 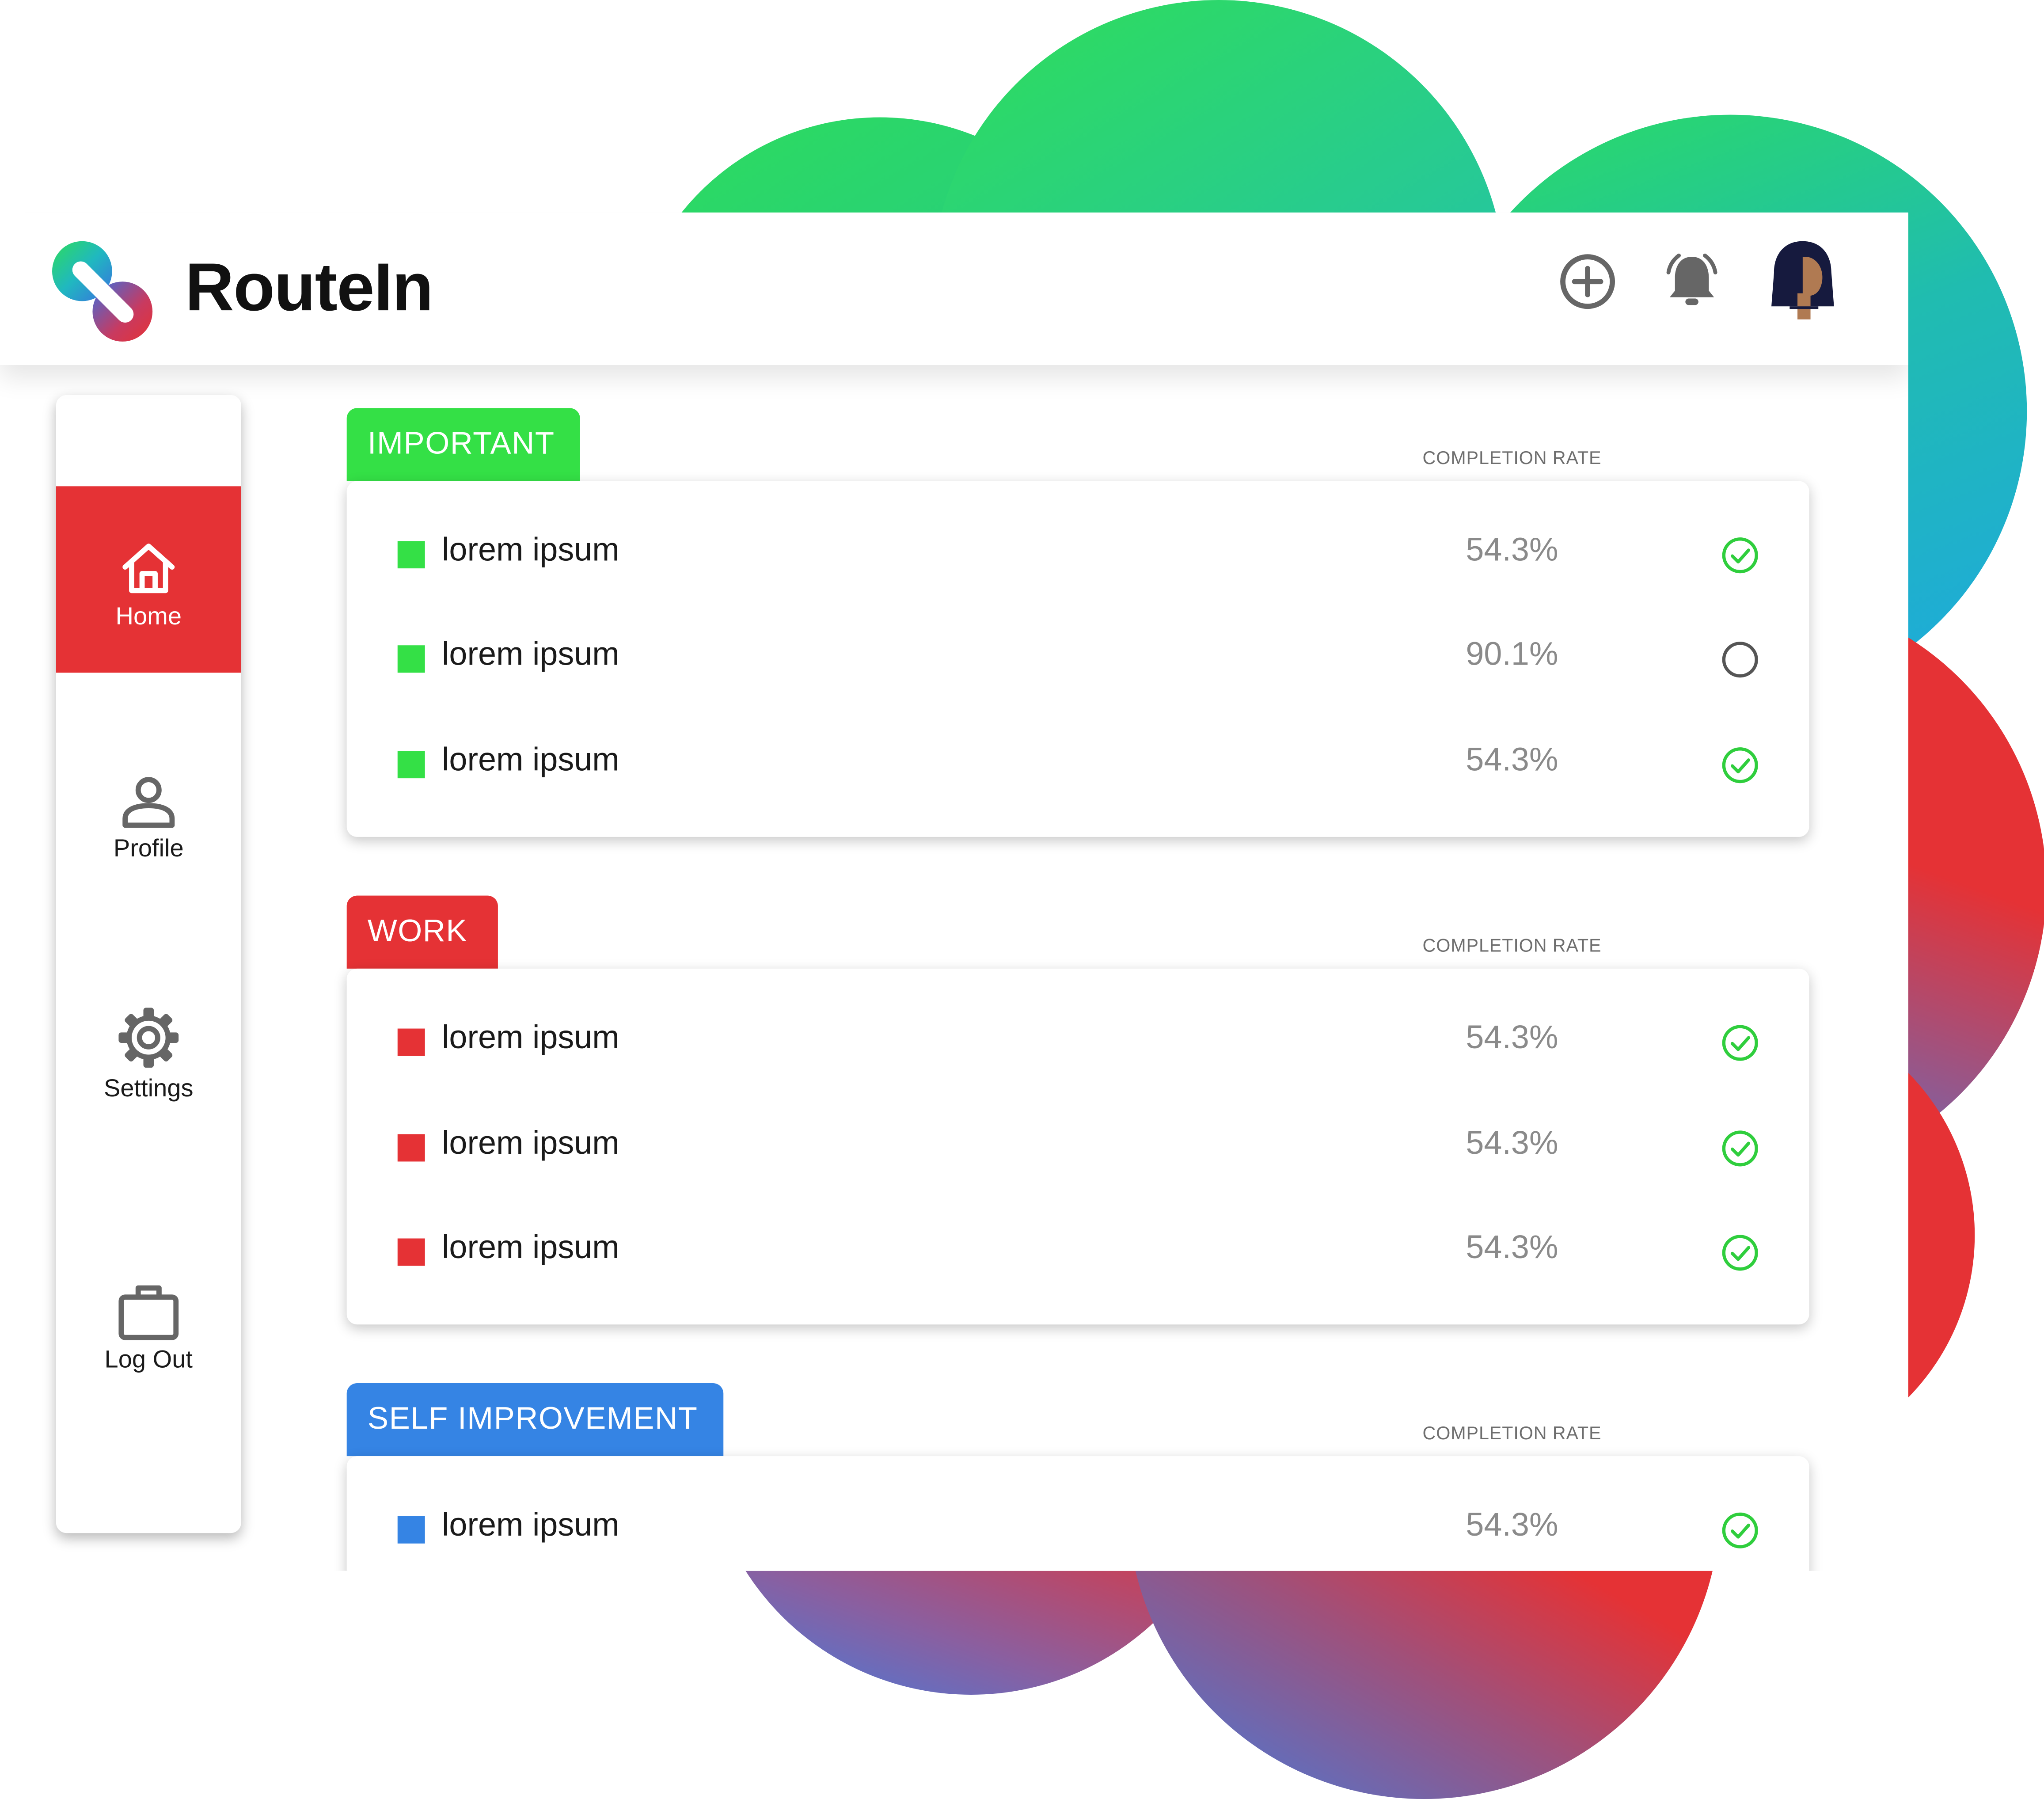 What do you see at coordinates (148, 964) in the screenshot?
I see `sidebar: Home Profile Settings Log Out` at bounding box center [148, 964].